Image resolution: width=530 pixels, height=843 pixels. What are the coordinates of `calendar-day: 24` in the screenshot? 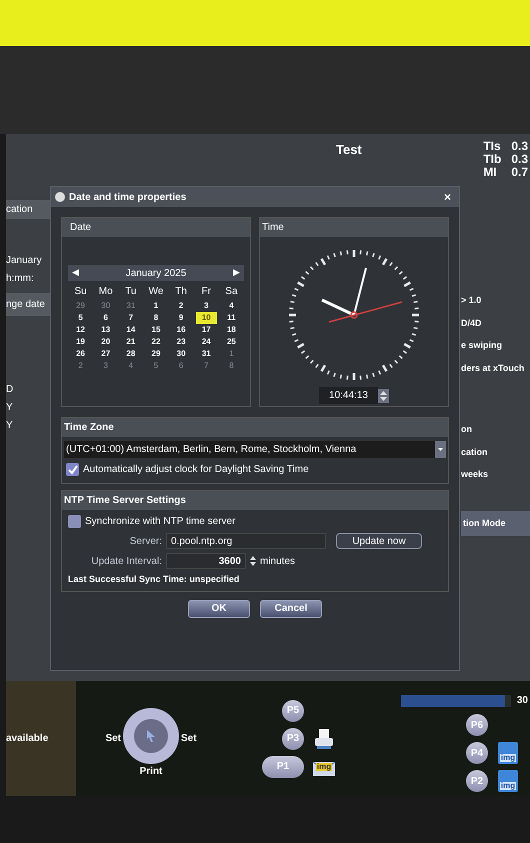 It's located at (206, 342).